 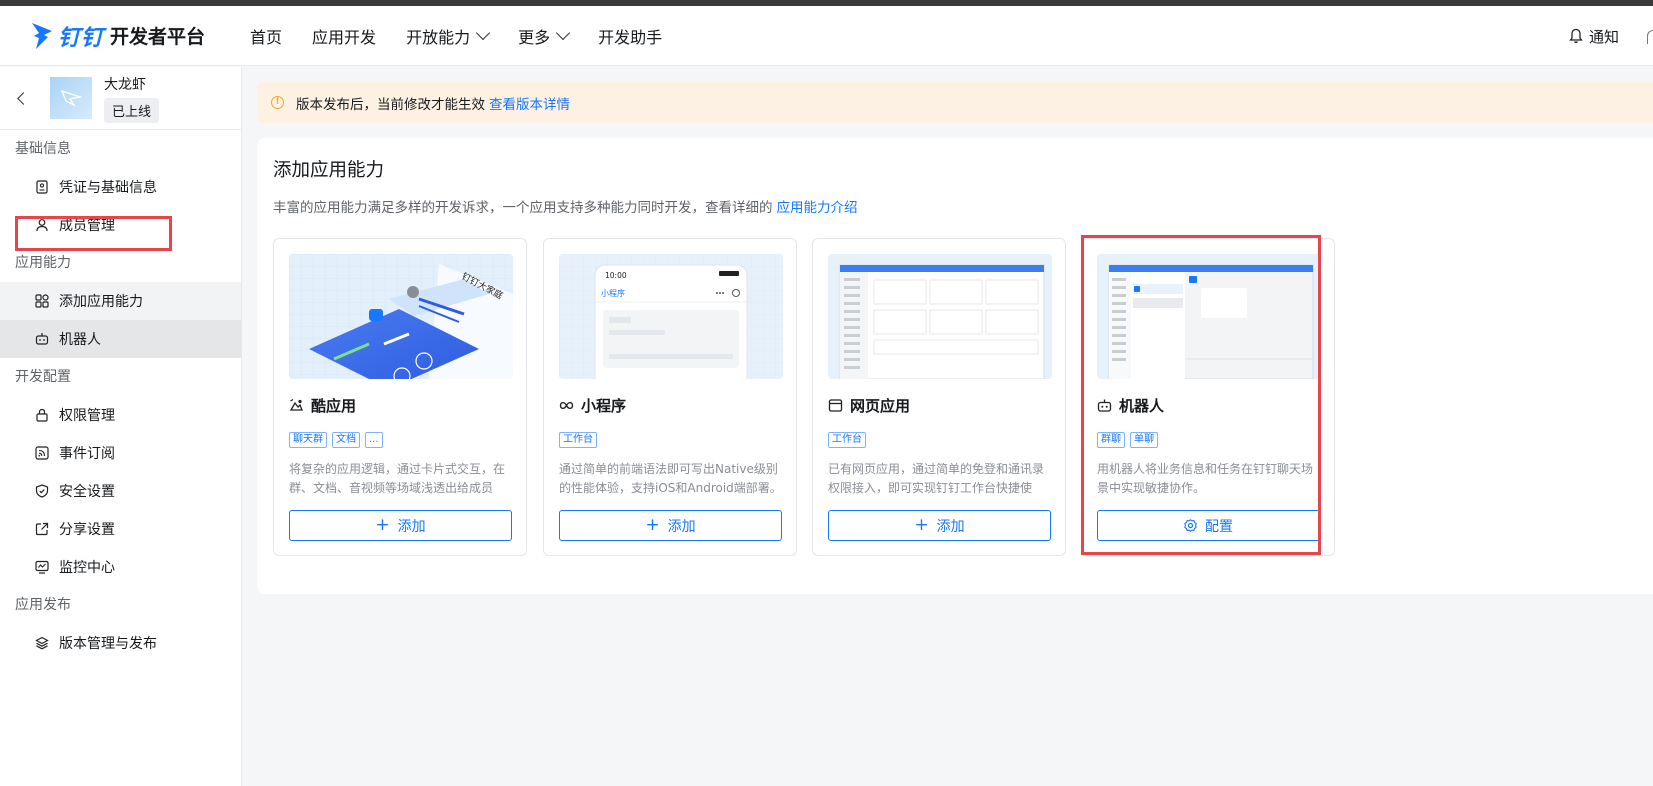 I want to click on sidebar-item-permissions: 权限管理, so click(x=120, y=415).